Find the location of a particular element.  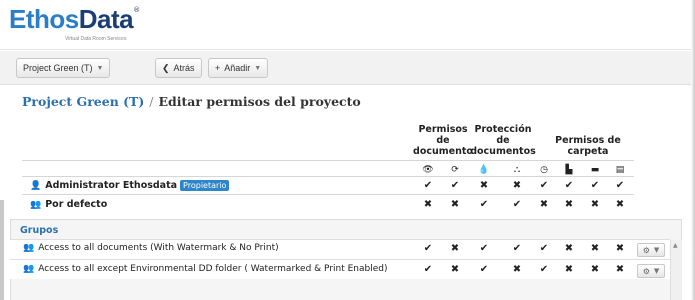

col-header-document-permissions: Permisos de documento is located at coordinates (443, 140).